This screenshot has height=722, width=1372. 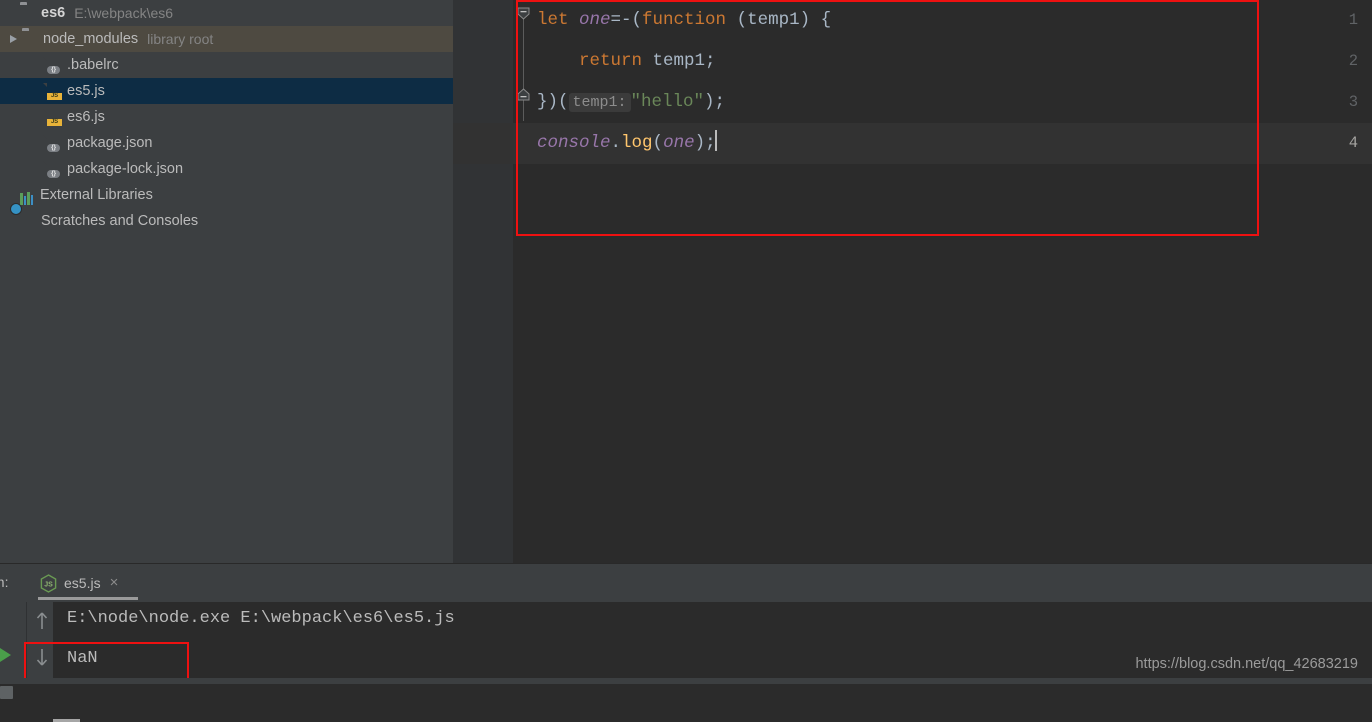 I want to click on tree-item-es5-js: JS es5.js, so click(x=226, y=91).